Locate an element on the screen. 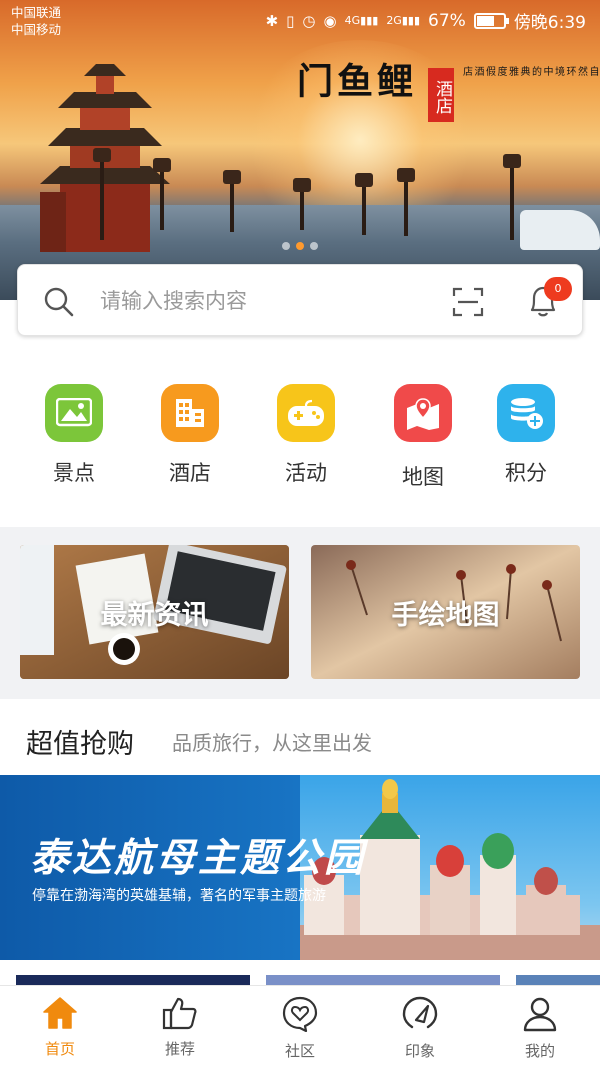 This screenshot has height=1067, width=600. brand-name: 鲤鱼门 is located at coordinates (352, 80).